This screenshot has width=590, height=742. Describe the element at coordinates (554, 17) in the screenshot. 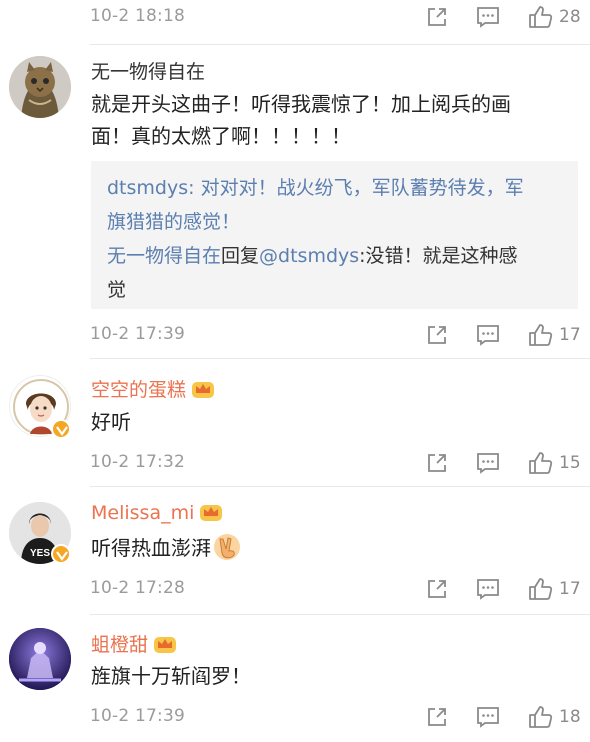

I see `like-button: 28` at that location.